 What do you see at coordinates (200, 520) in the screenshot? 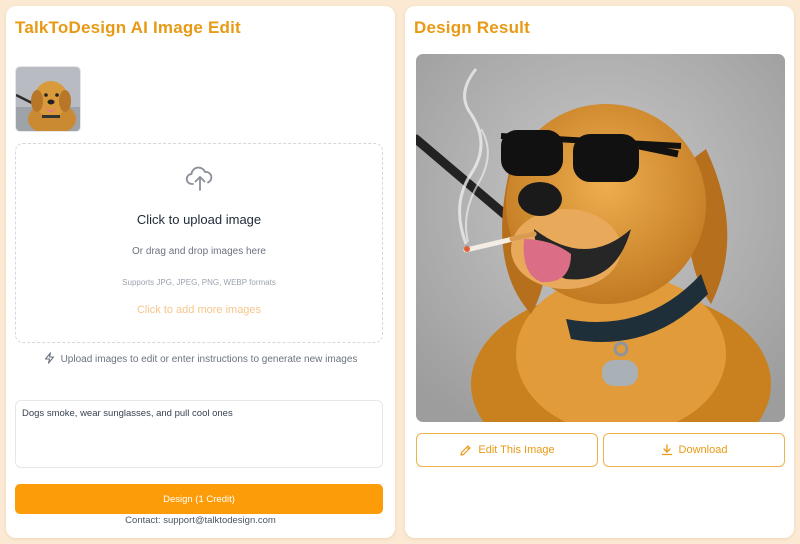
I see `contact-text: Contact: support@talktodesign.com` at bounding box center [200, 520].